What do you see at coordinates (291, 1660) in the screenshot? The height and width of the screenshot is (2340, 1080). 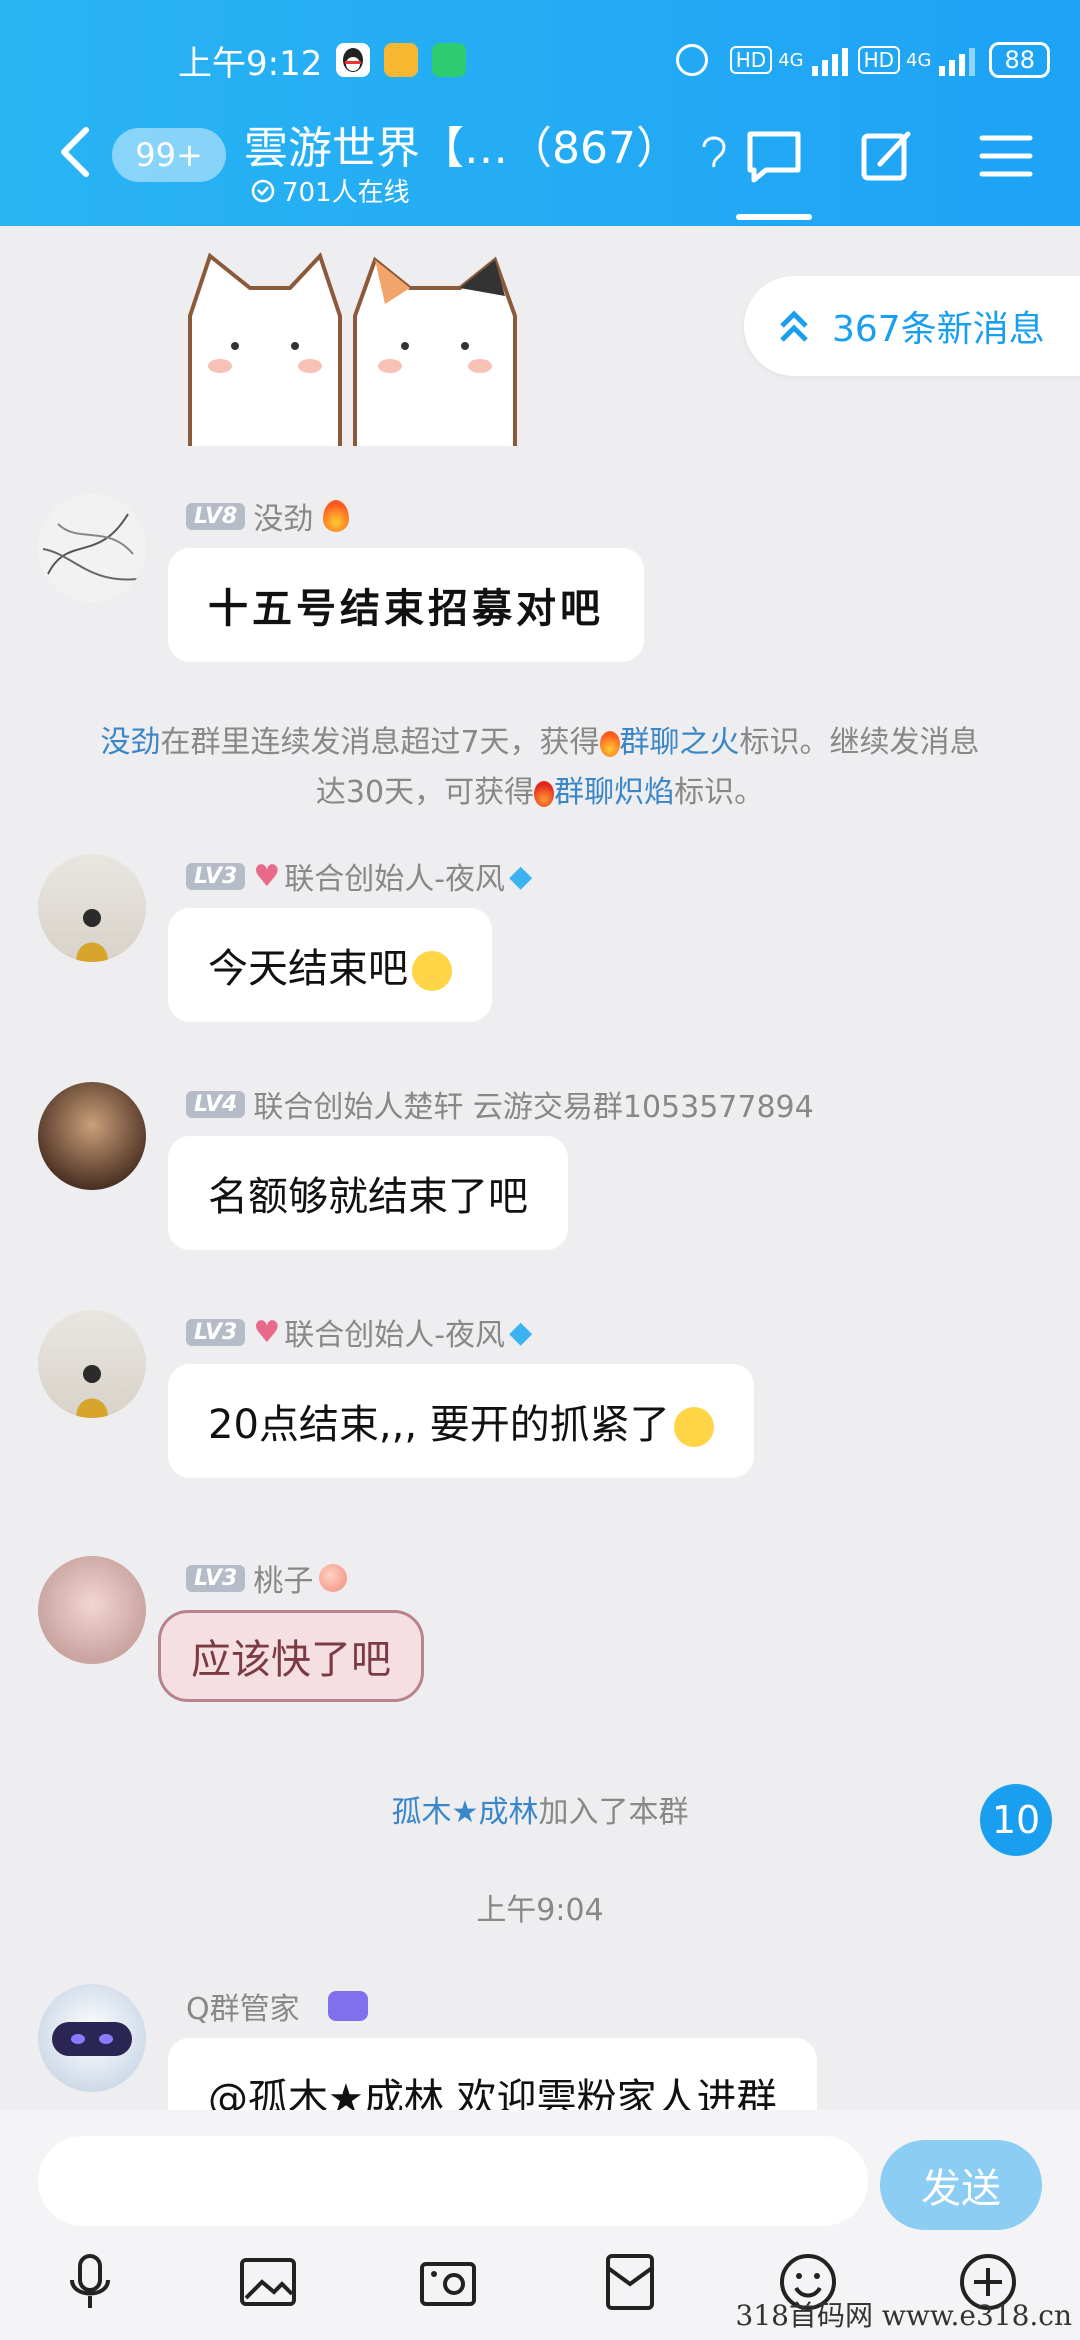 I see `message-text: 应该快了吧` at bounding box center [291, 1660].